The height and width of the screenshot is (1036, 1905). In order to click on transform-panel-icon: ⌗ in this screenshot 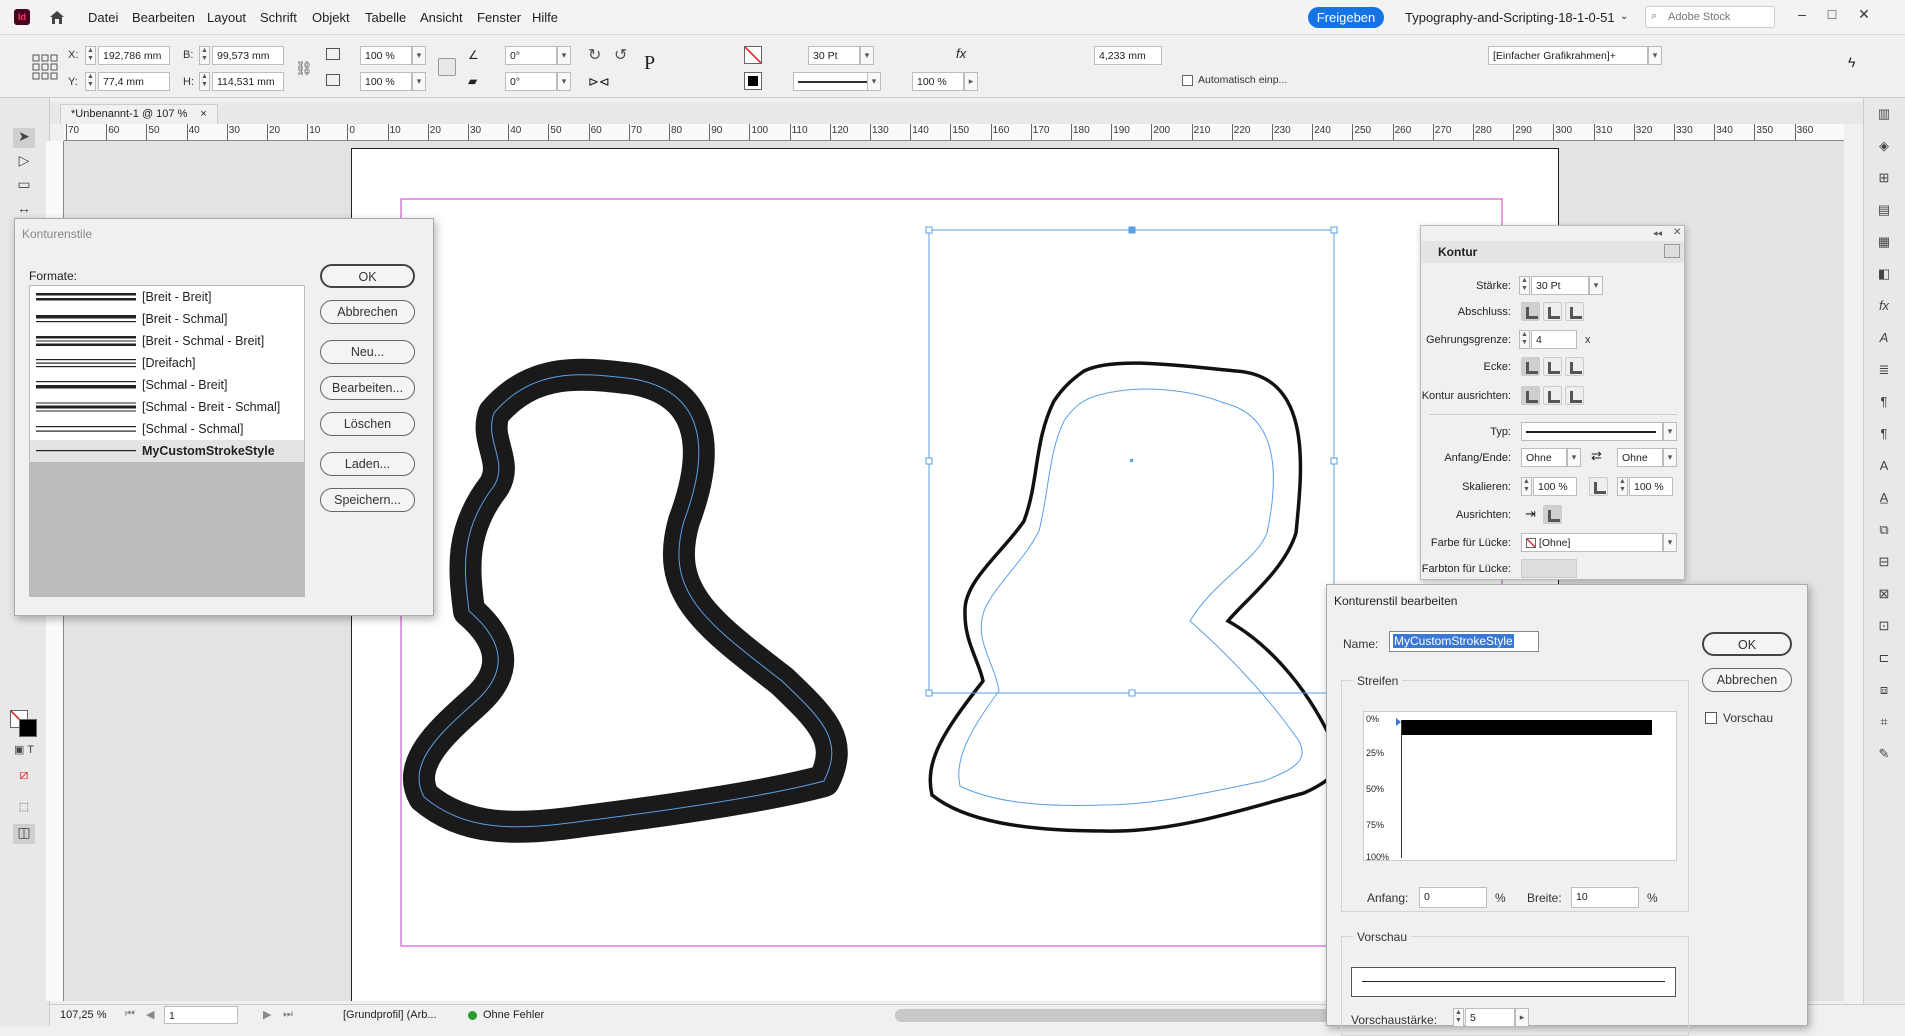, I will do `click(1884, 722)`.